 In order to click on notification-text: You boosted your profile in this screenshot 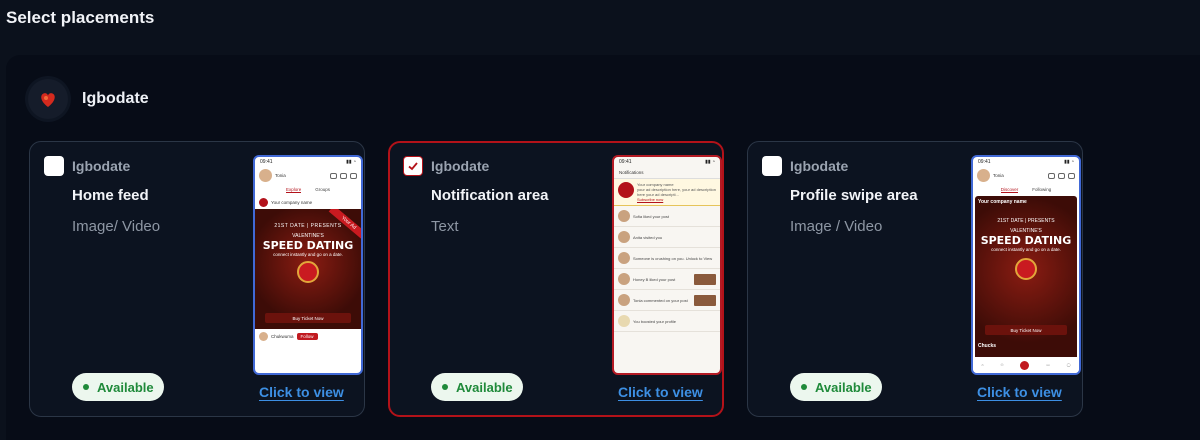, I will do `click(654, 321)`.